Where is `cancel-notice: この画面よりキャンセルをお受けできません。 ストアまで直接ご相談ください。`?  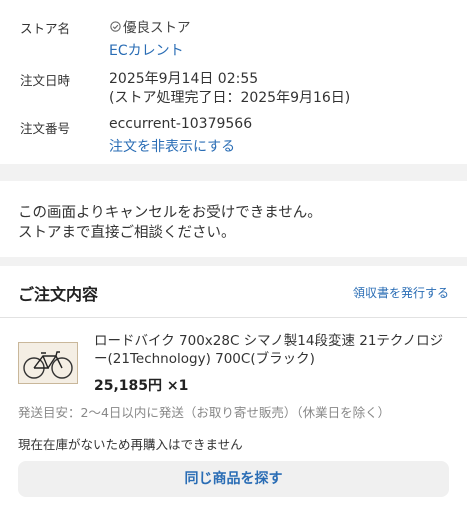
cancel-notice: この画面よりキャンセルをお受けできません。 ストアまで直接ご相談ください。 is located at coordinates (233, 219).